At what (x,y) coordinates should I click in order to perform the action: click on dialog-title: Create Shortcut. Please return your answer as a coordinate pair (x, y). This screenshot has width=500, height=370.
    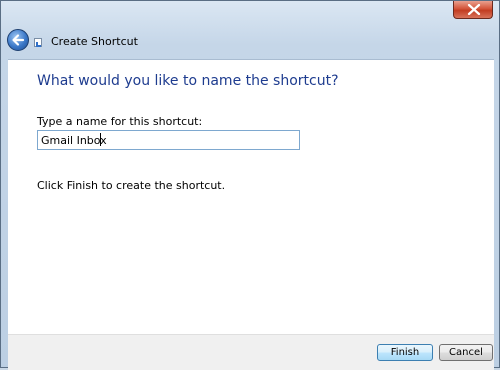
    Looking at the image, I should click on (94, 41).